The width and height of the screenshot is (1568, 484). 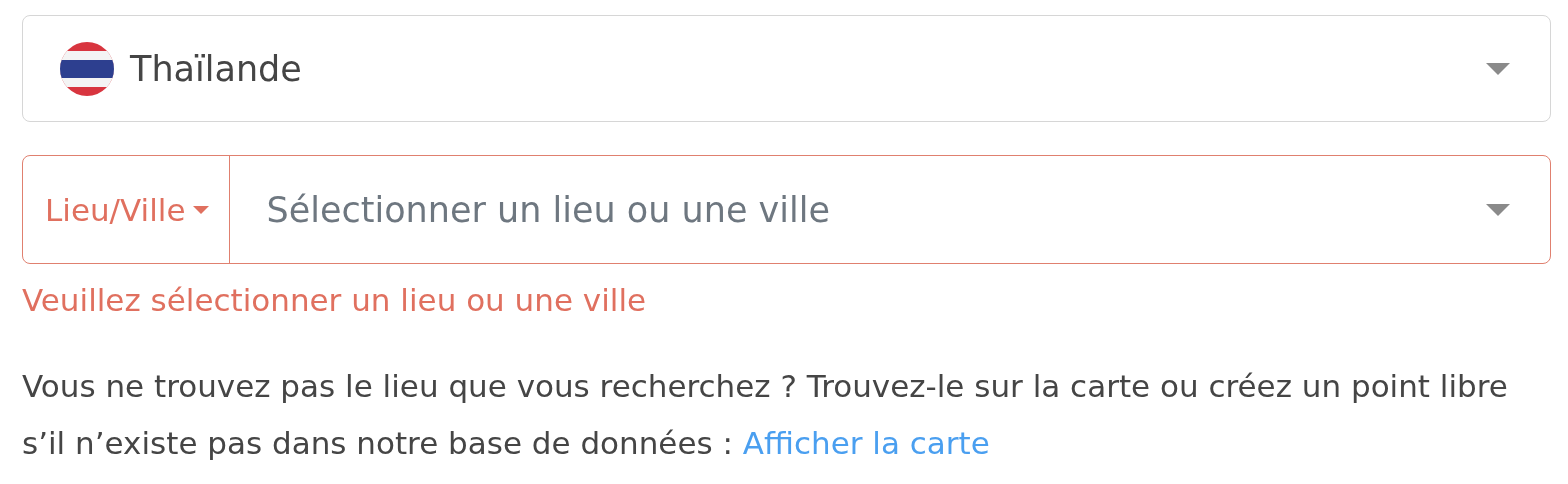 I want to click on error-message: Veuillez sélectionner un lieu ou une ville, so click(x=335, y=300).